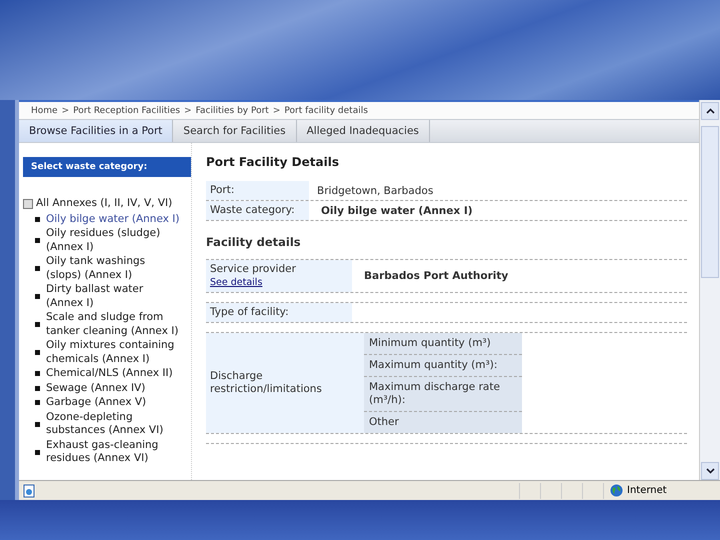 The height and width of the screenshot is (540, 720). I want to click on field-label: Maximum quantity (m³):, so click(433, 365).